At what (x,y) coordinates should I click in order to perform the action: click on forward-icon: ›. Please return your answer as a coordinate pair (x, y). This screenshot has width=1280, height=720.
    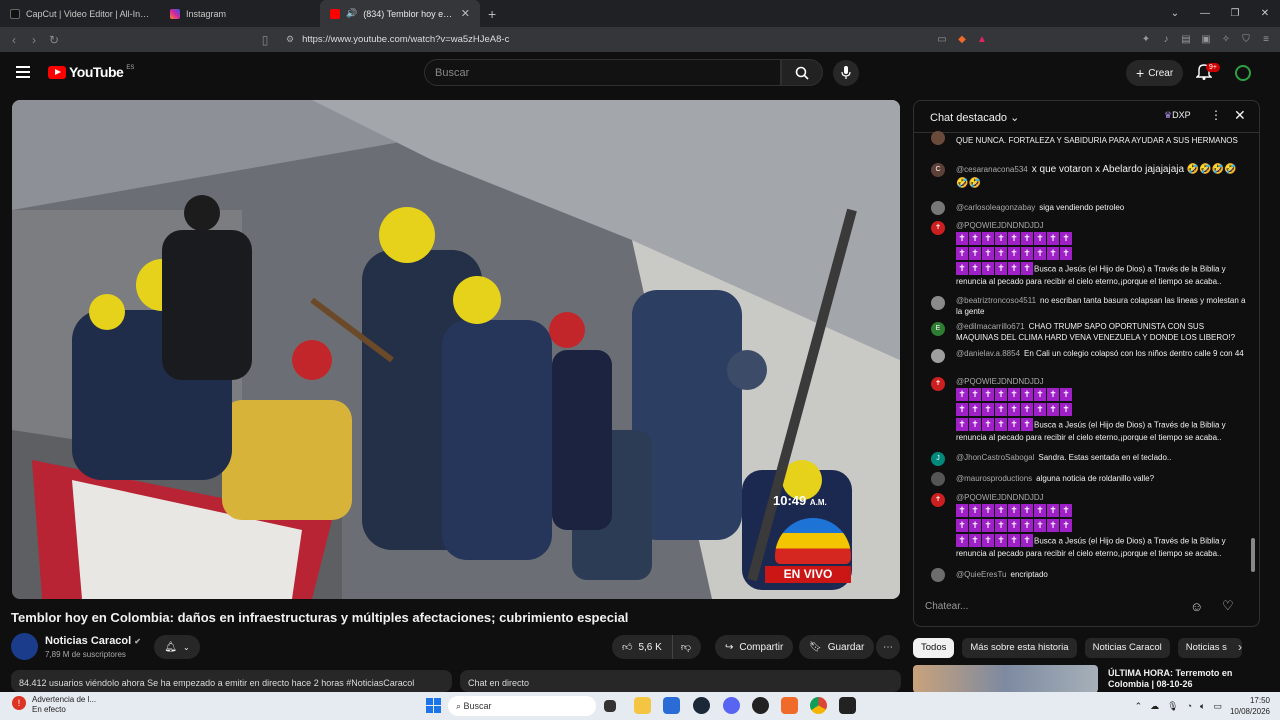
    Looking at the image, I should click on (34, 40).